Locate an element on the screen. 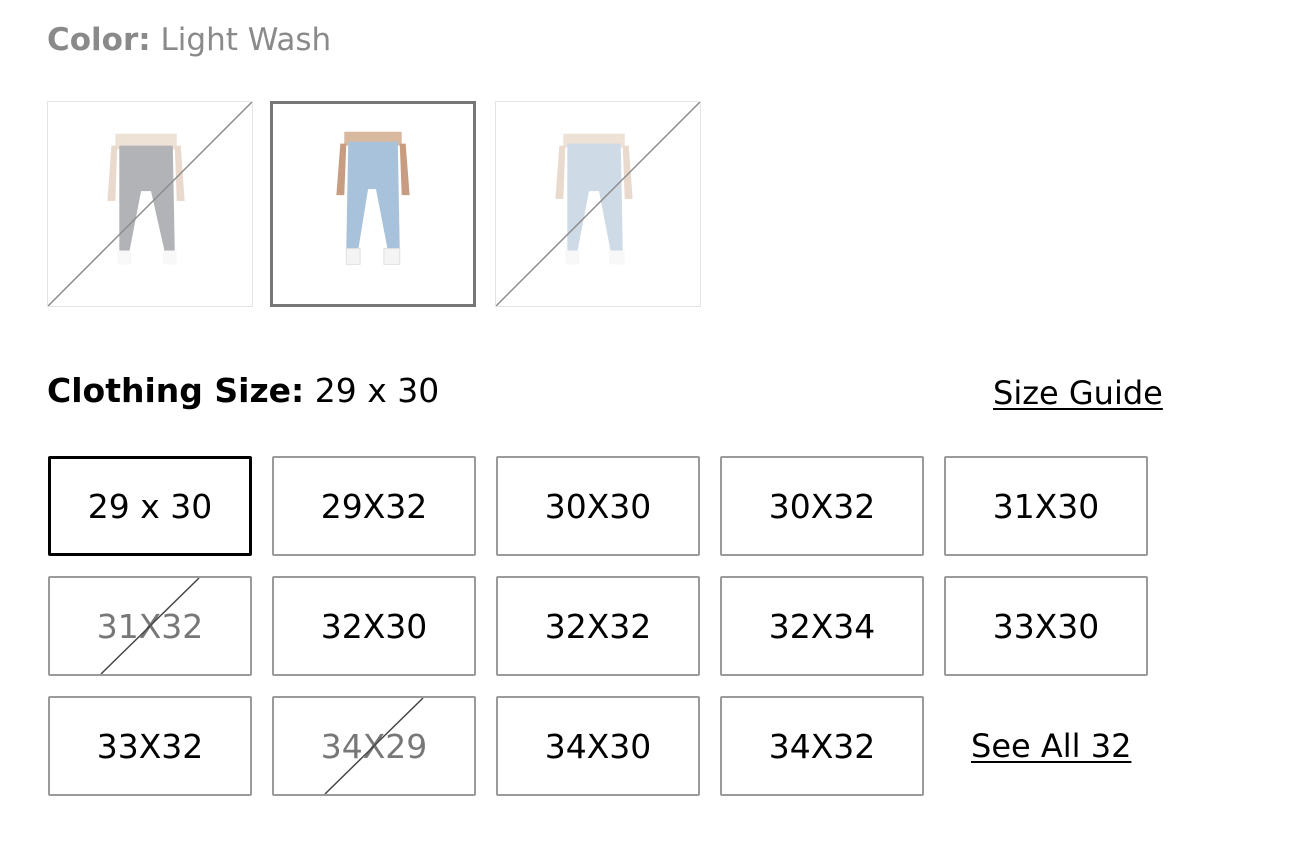  see-all-sizes-link: See All 32 is located at coordinates (1051, 746).